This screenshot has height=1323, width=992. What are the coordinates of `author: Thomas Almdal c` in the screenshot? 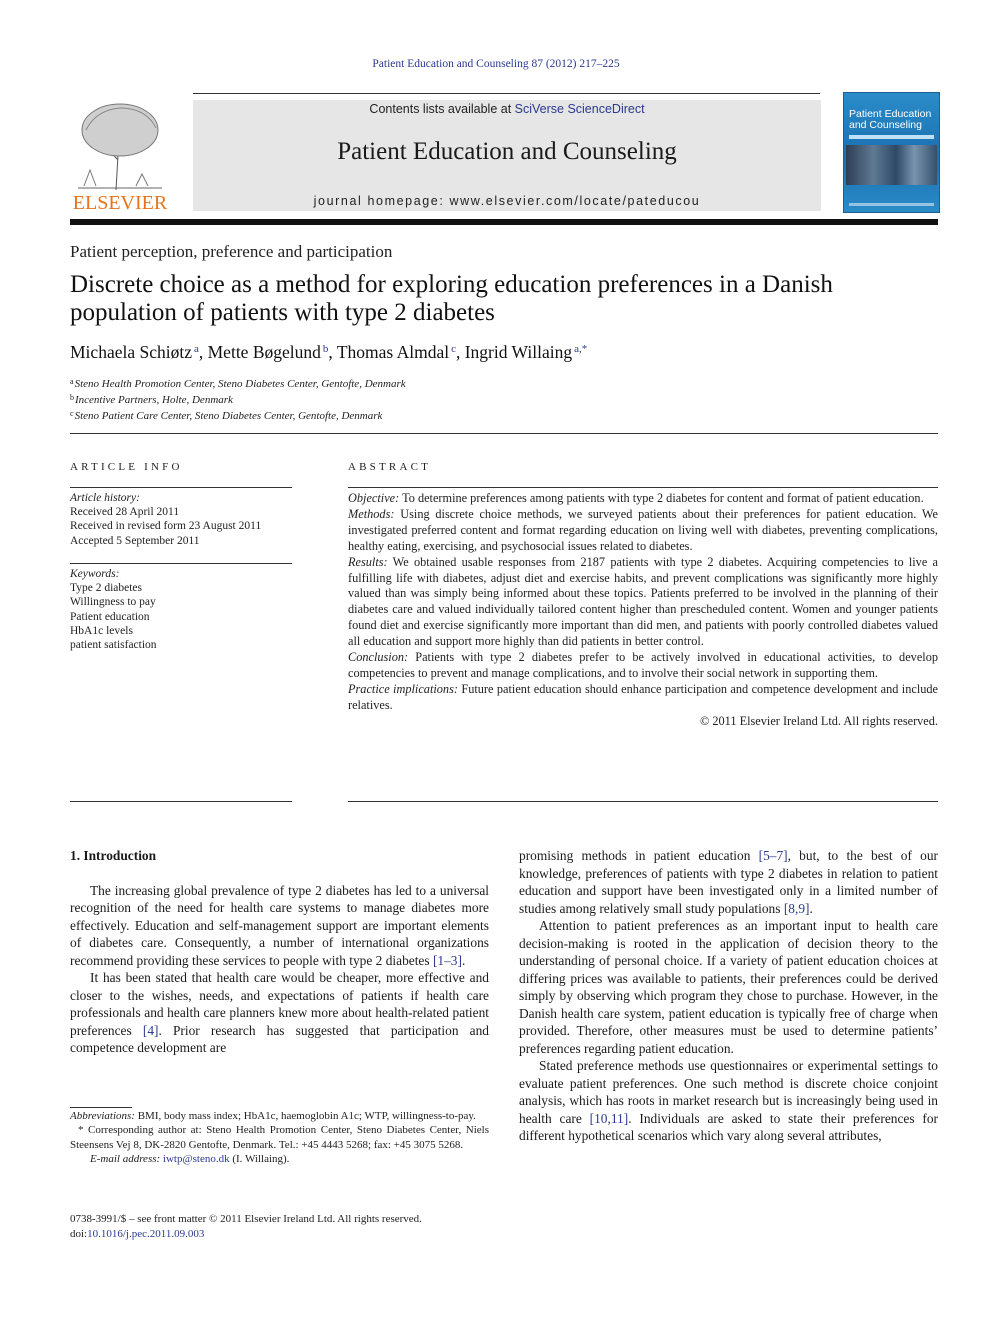 It's located at (396, 352).